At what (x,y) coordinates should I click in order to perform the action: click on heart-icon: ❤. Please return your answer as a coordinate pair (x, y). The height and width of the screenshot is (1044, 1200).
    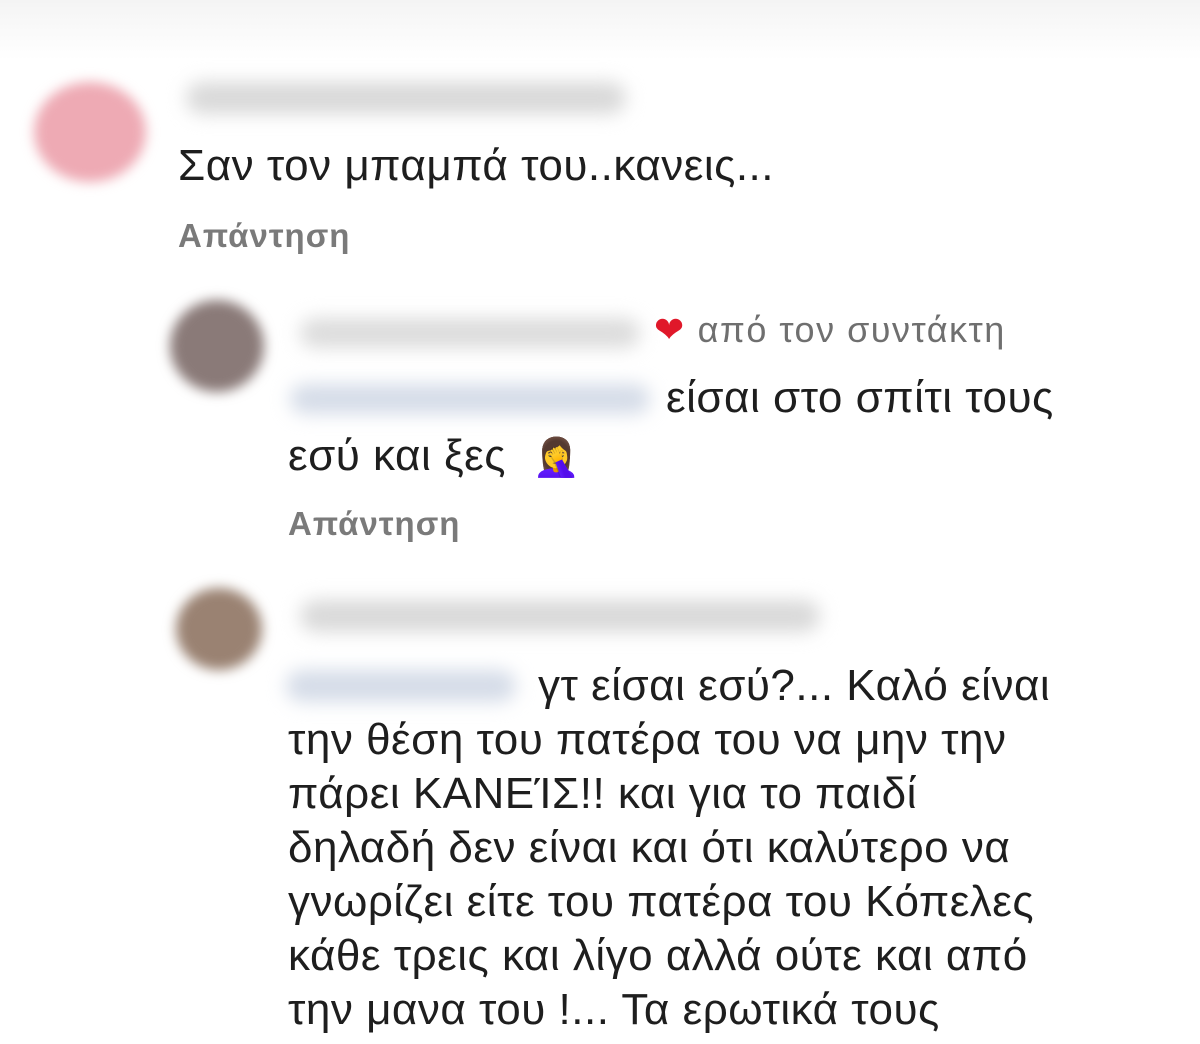
    Looking at the image, I should click on (670, 329).